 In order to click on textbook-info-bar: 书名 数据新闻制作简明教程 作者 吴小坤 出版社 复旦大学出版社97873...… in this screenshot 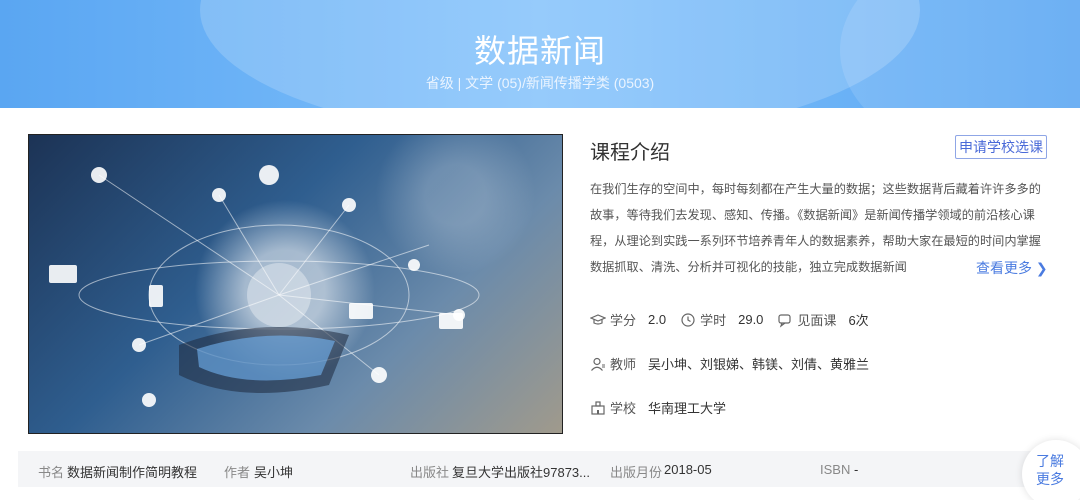, I will do `click(538, 469)`.